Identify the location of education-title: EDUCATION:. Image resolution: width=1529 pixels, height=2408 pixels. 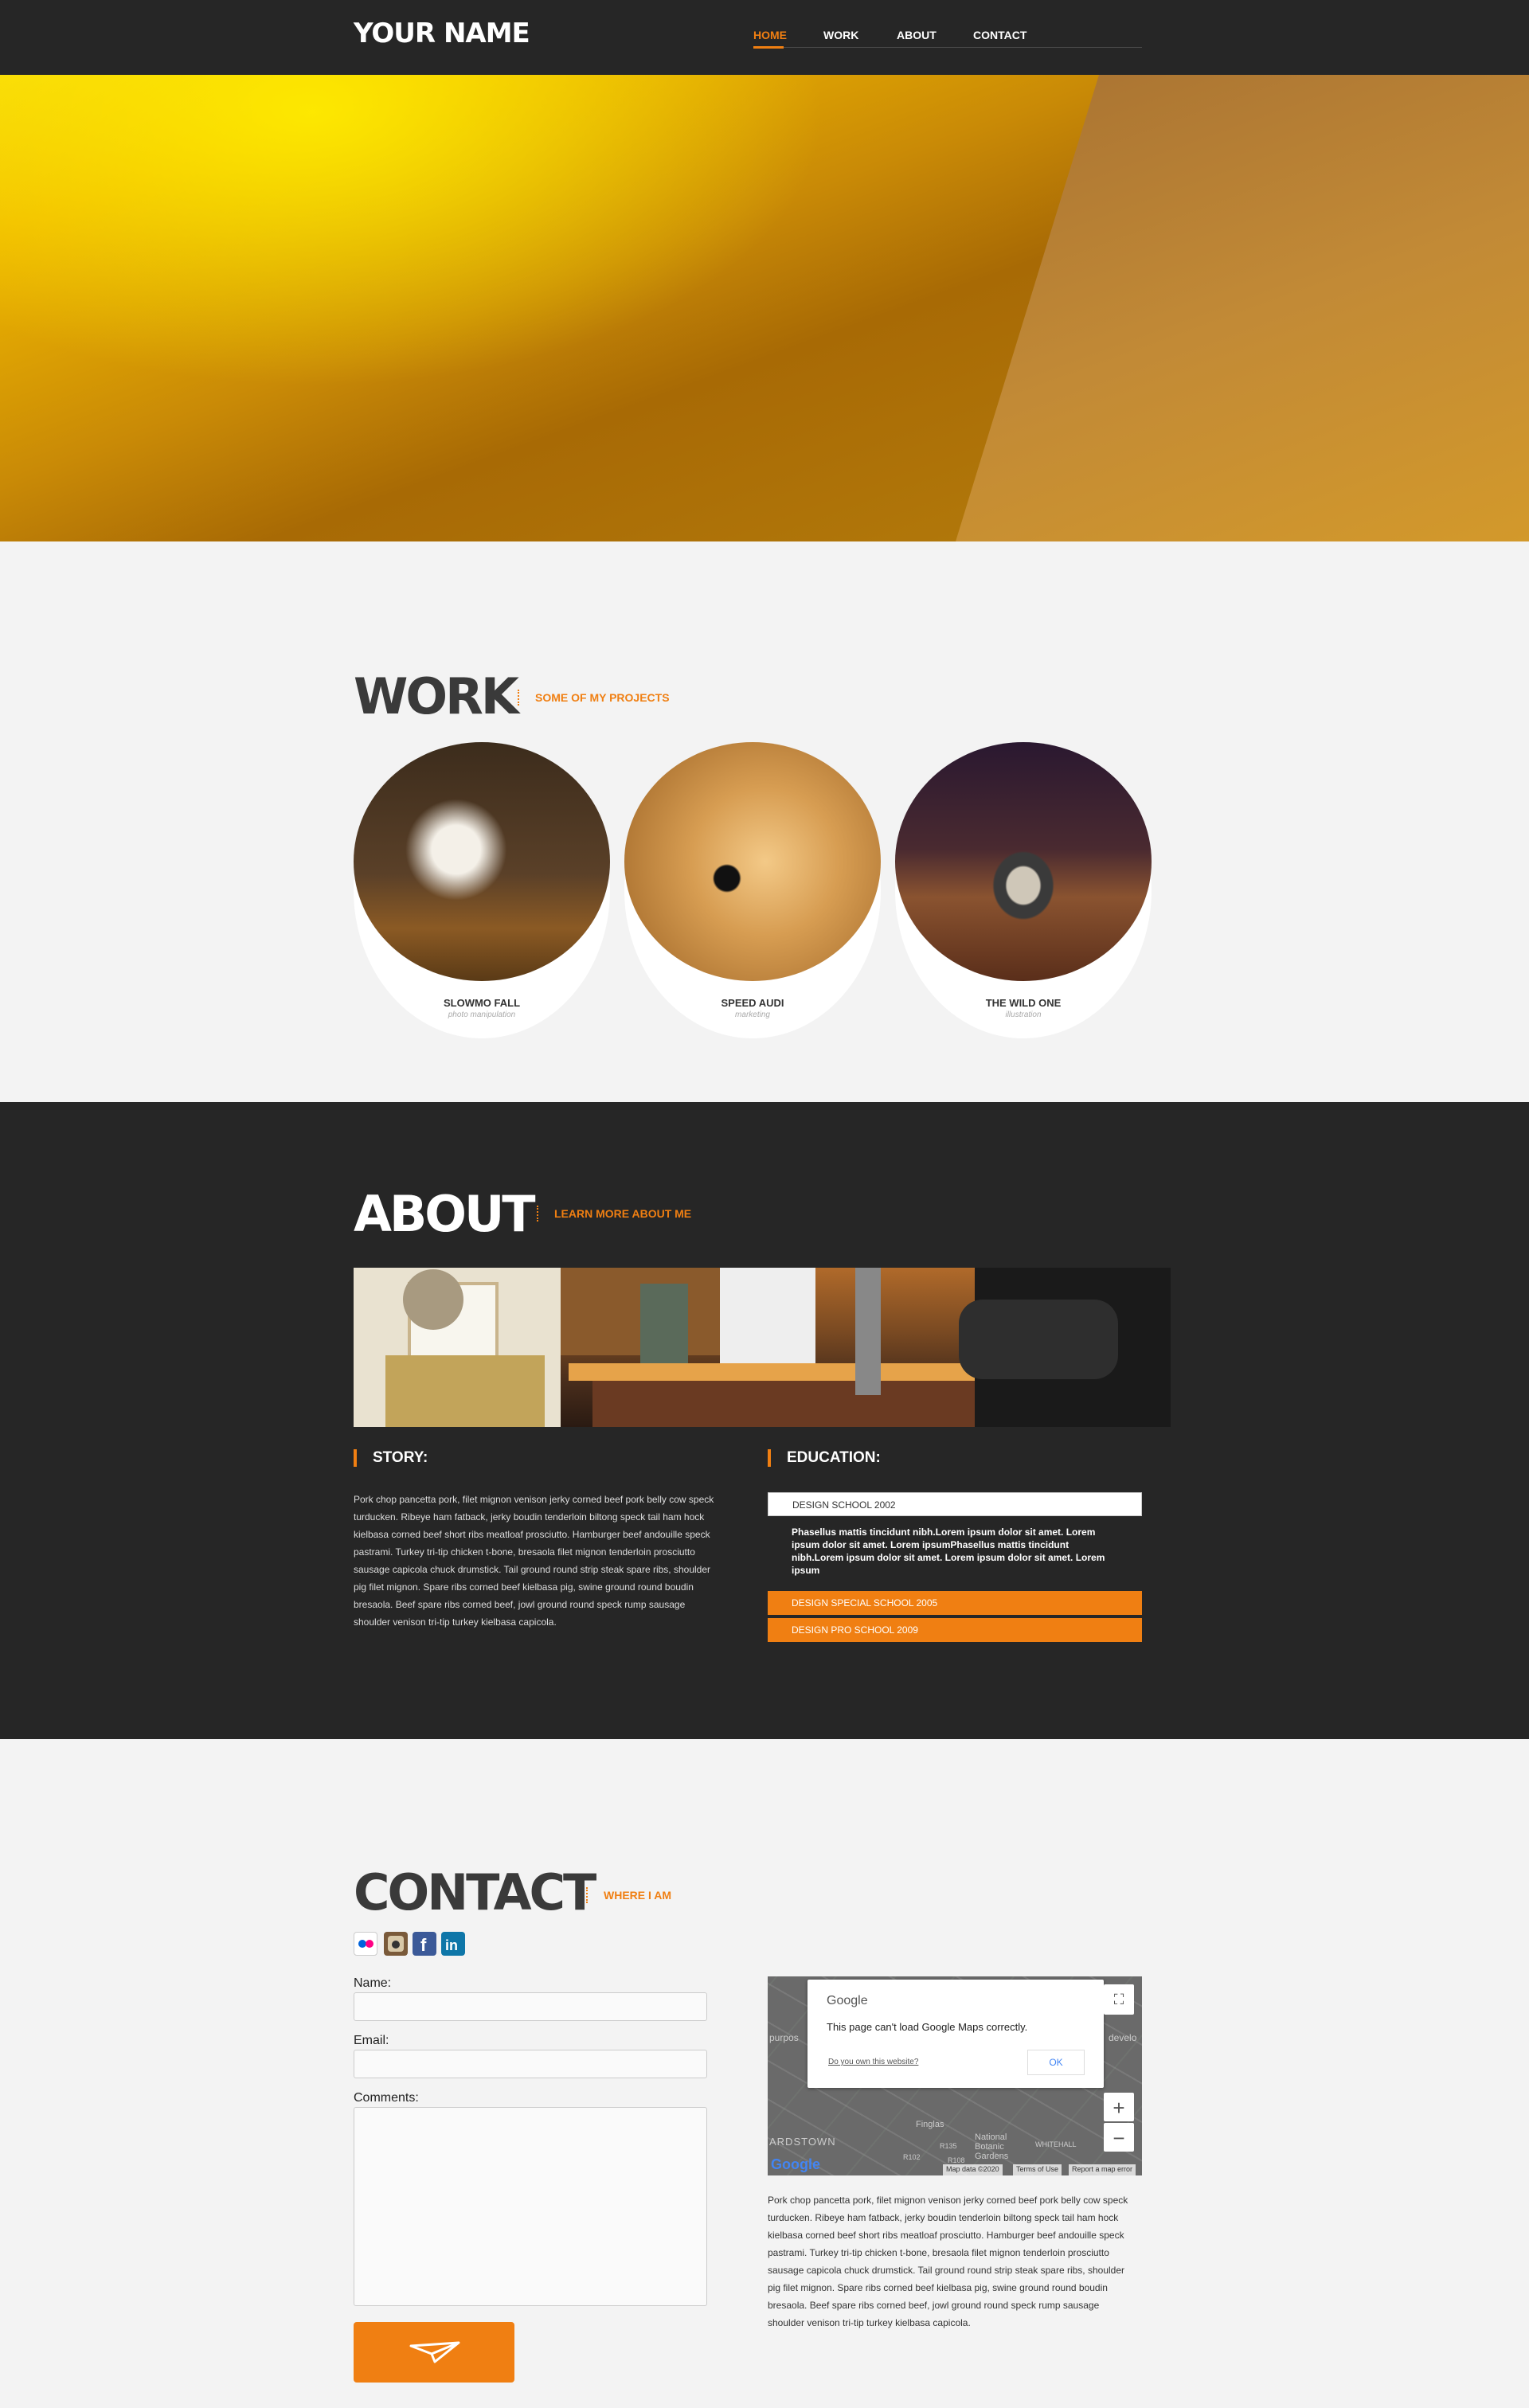
(824, 1458).